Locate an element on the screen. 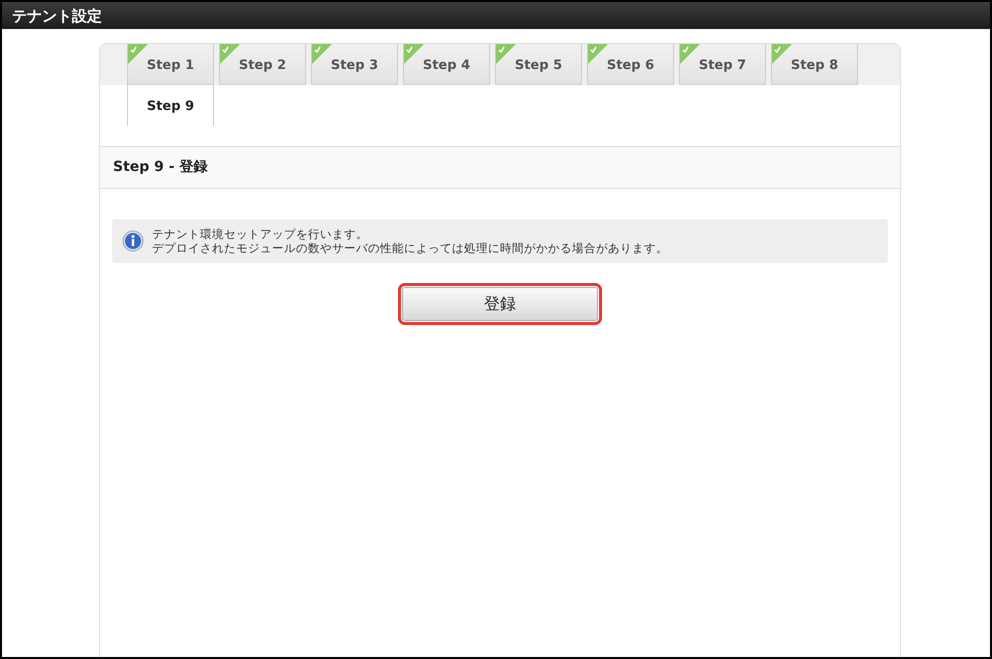 This screenshot has height=659, width=992. step-tab: Step 7 is located at coordinates (722, 64).